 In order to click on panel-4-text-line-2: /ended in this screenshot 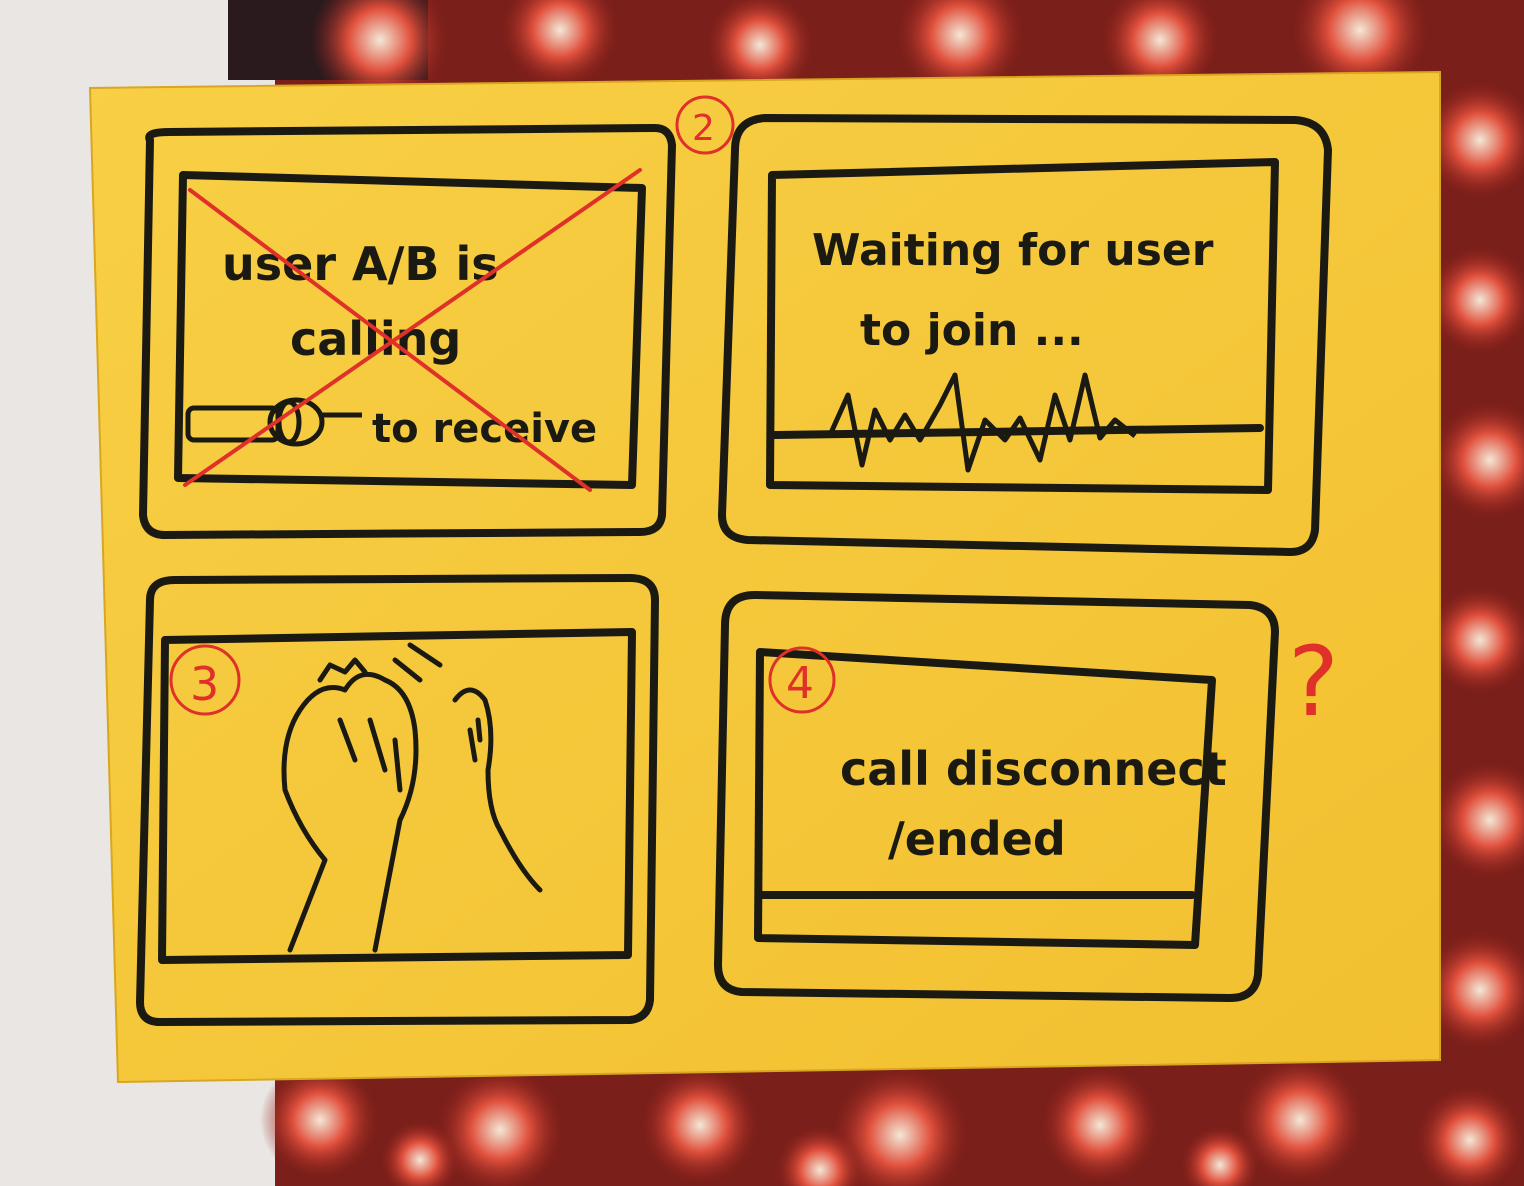, I will do `click(977, 839)`.